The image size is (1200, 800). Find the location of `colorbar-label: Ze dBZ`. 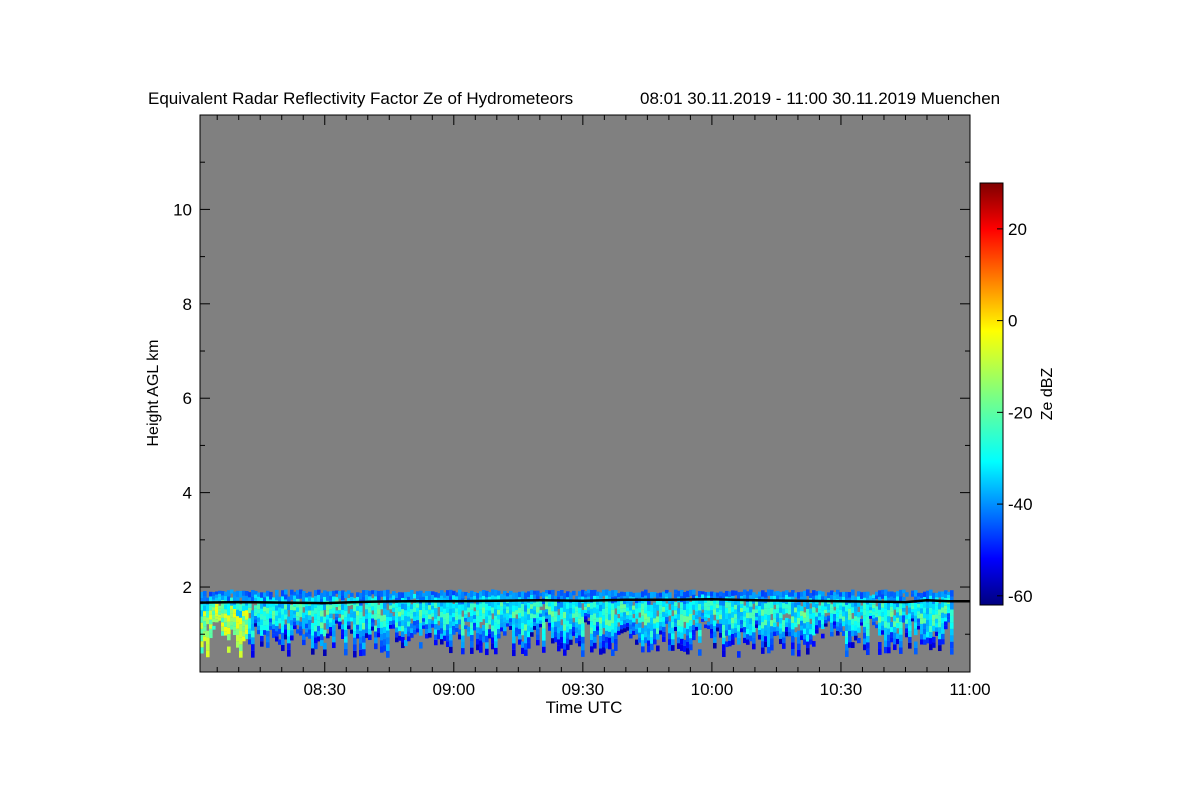

colorbar-label: Ze dBZ is located at coordinates (1047, 394).